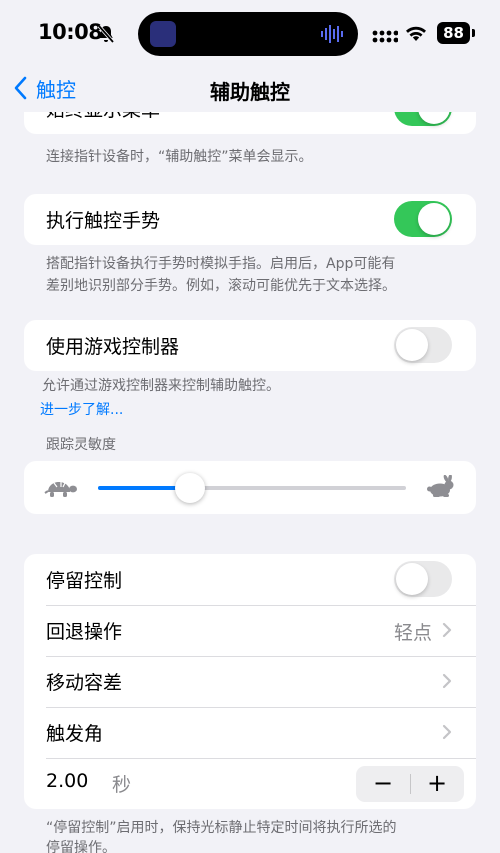  What do you see at coordinates (250, 92) in the screenshot?
I see `page-title: 辅助触控` at bounding box center [250, 92].